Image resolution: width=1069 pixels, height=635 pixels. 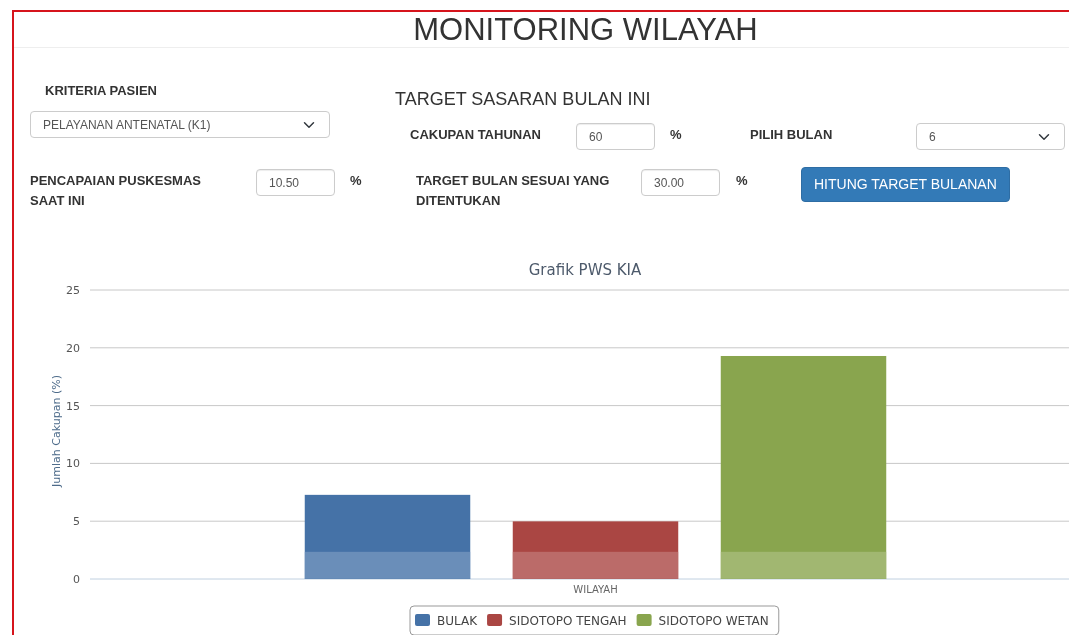 What do you see at coordinates (905, 184) in the screenshot?
I see `calculate-button: HITUNG TARGET BULANAN` at bounding box center [905, 184].